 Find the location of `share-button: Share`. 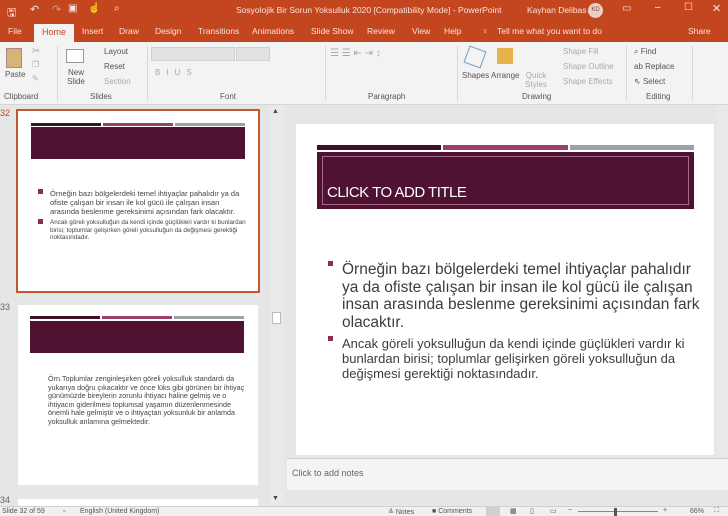

share-button: Share is located at coordinates (699, 31).